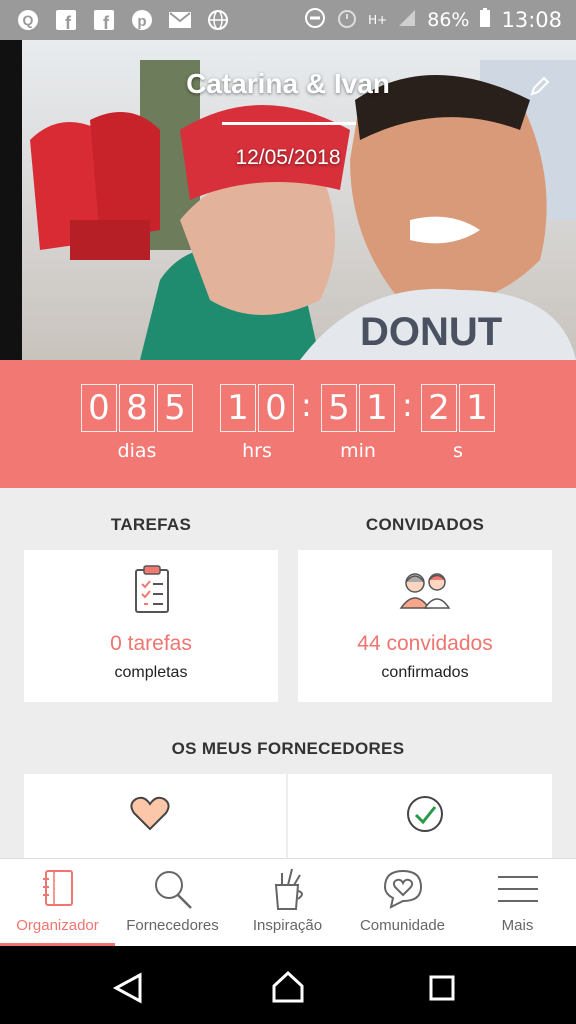  Describe the element at coordinates (172, 925) in the screenshot. I see `tab-label: Fornecedores` at that location.